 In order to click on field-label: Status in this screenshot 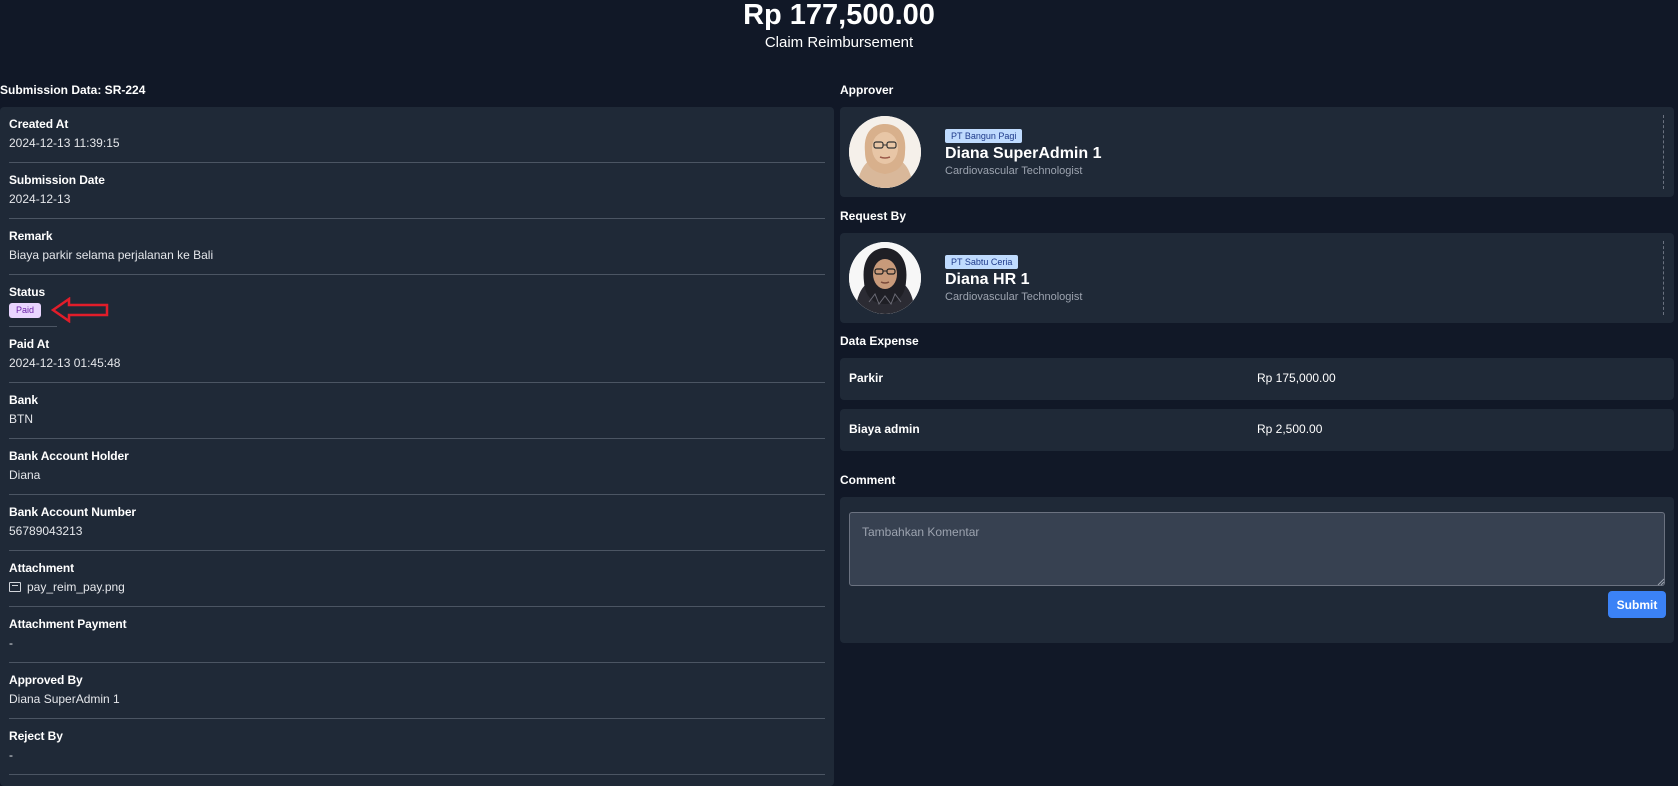, I will do `click(27, 292)`.